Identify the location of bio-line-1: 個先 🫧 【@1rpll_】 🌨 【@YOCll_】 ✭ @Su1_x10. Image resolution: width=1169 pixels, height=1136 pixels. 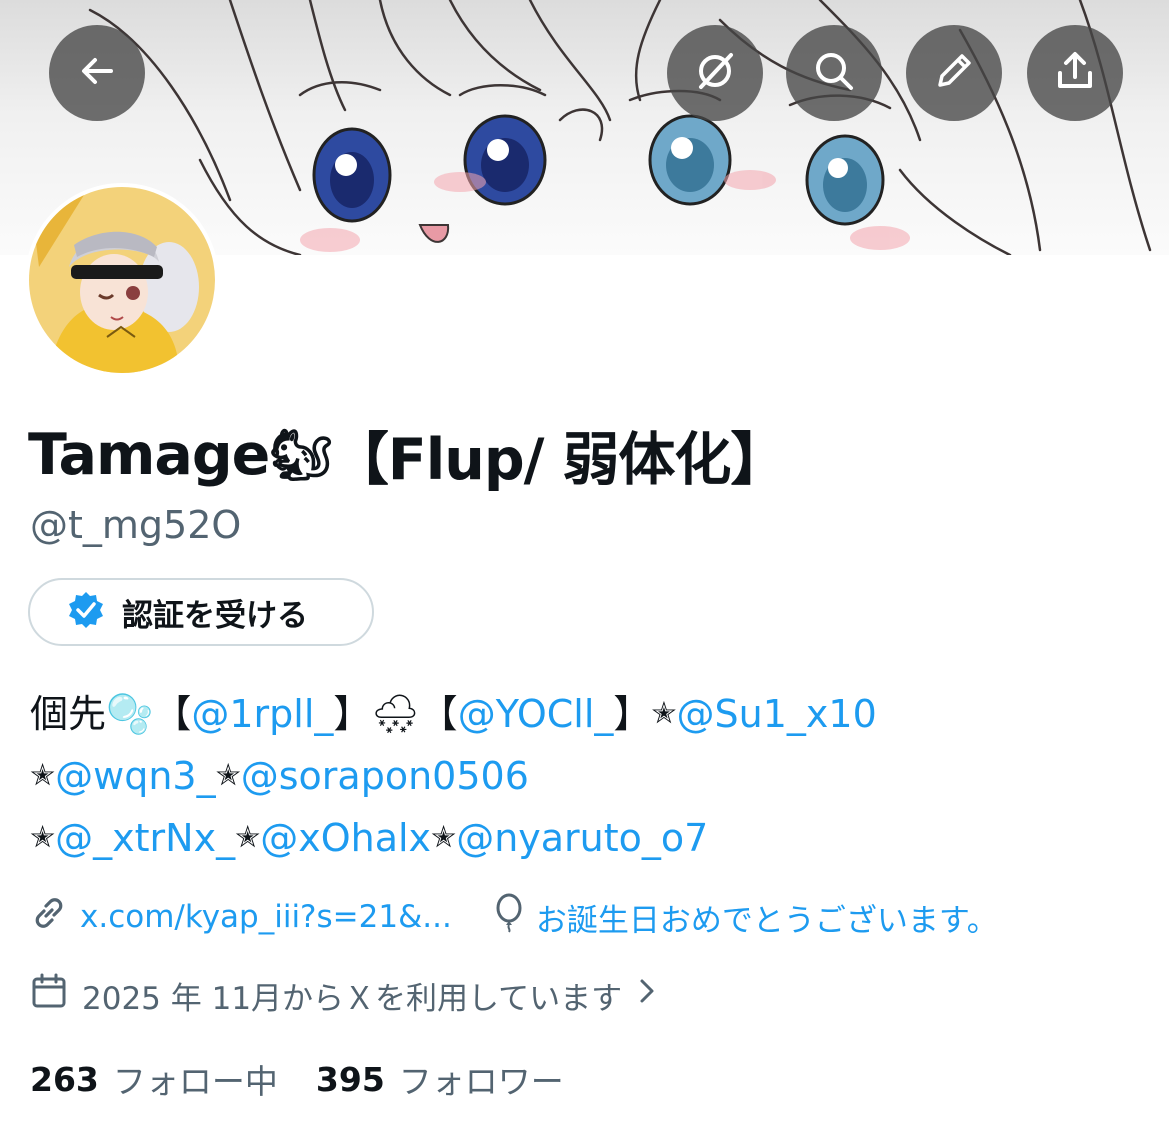
(453, 714).